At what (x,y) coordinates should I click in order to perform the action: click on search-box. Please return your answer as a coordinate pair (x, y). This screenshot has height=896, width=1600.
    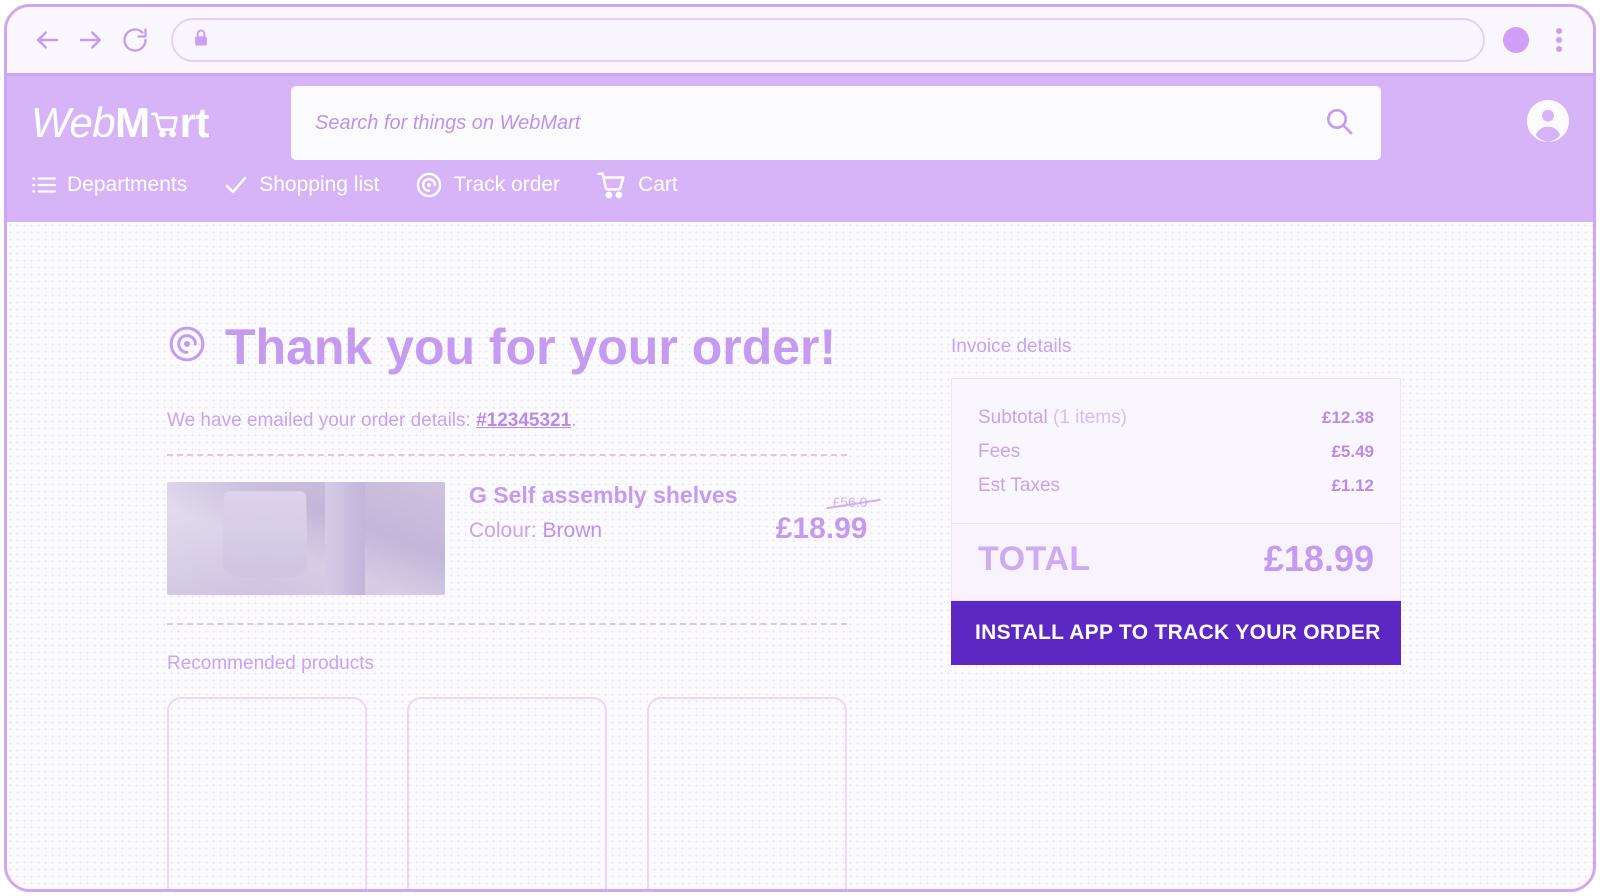
    Looking at the image, I should click on (836, 123).